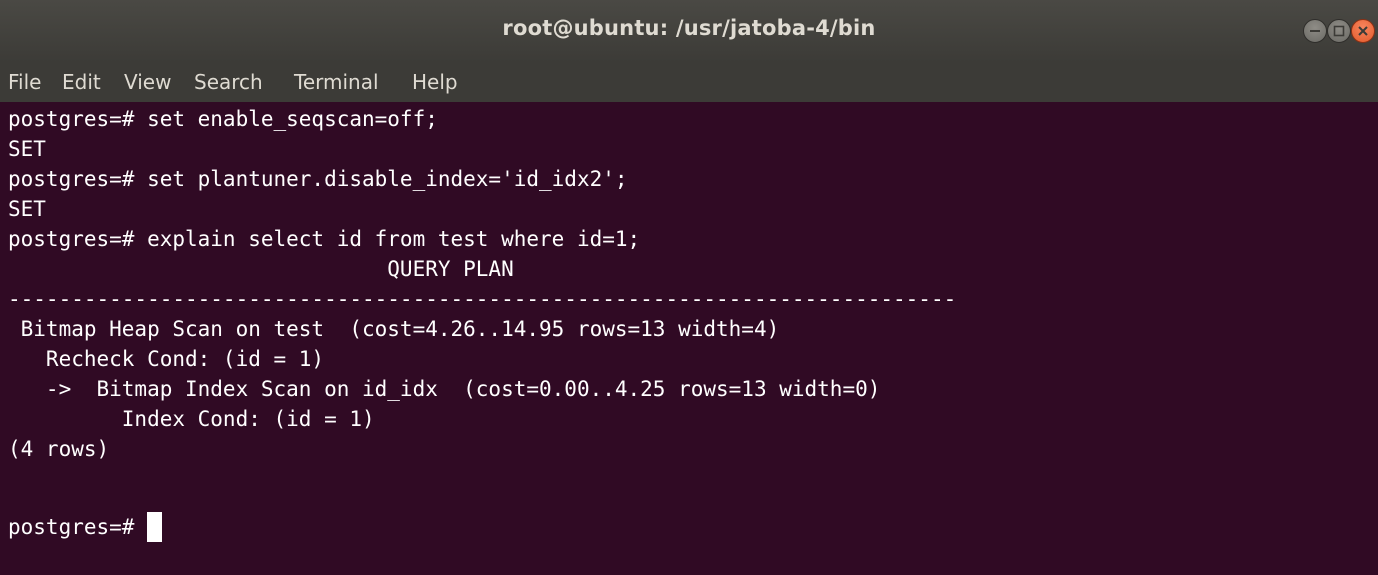 The image size is (1378, 575). Describe the element at coordinates (147, 82) in the screenshot. I see `menu-view: View` at that location.